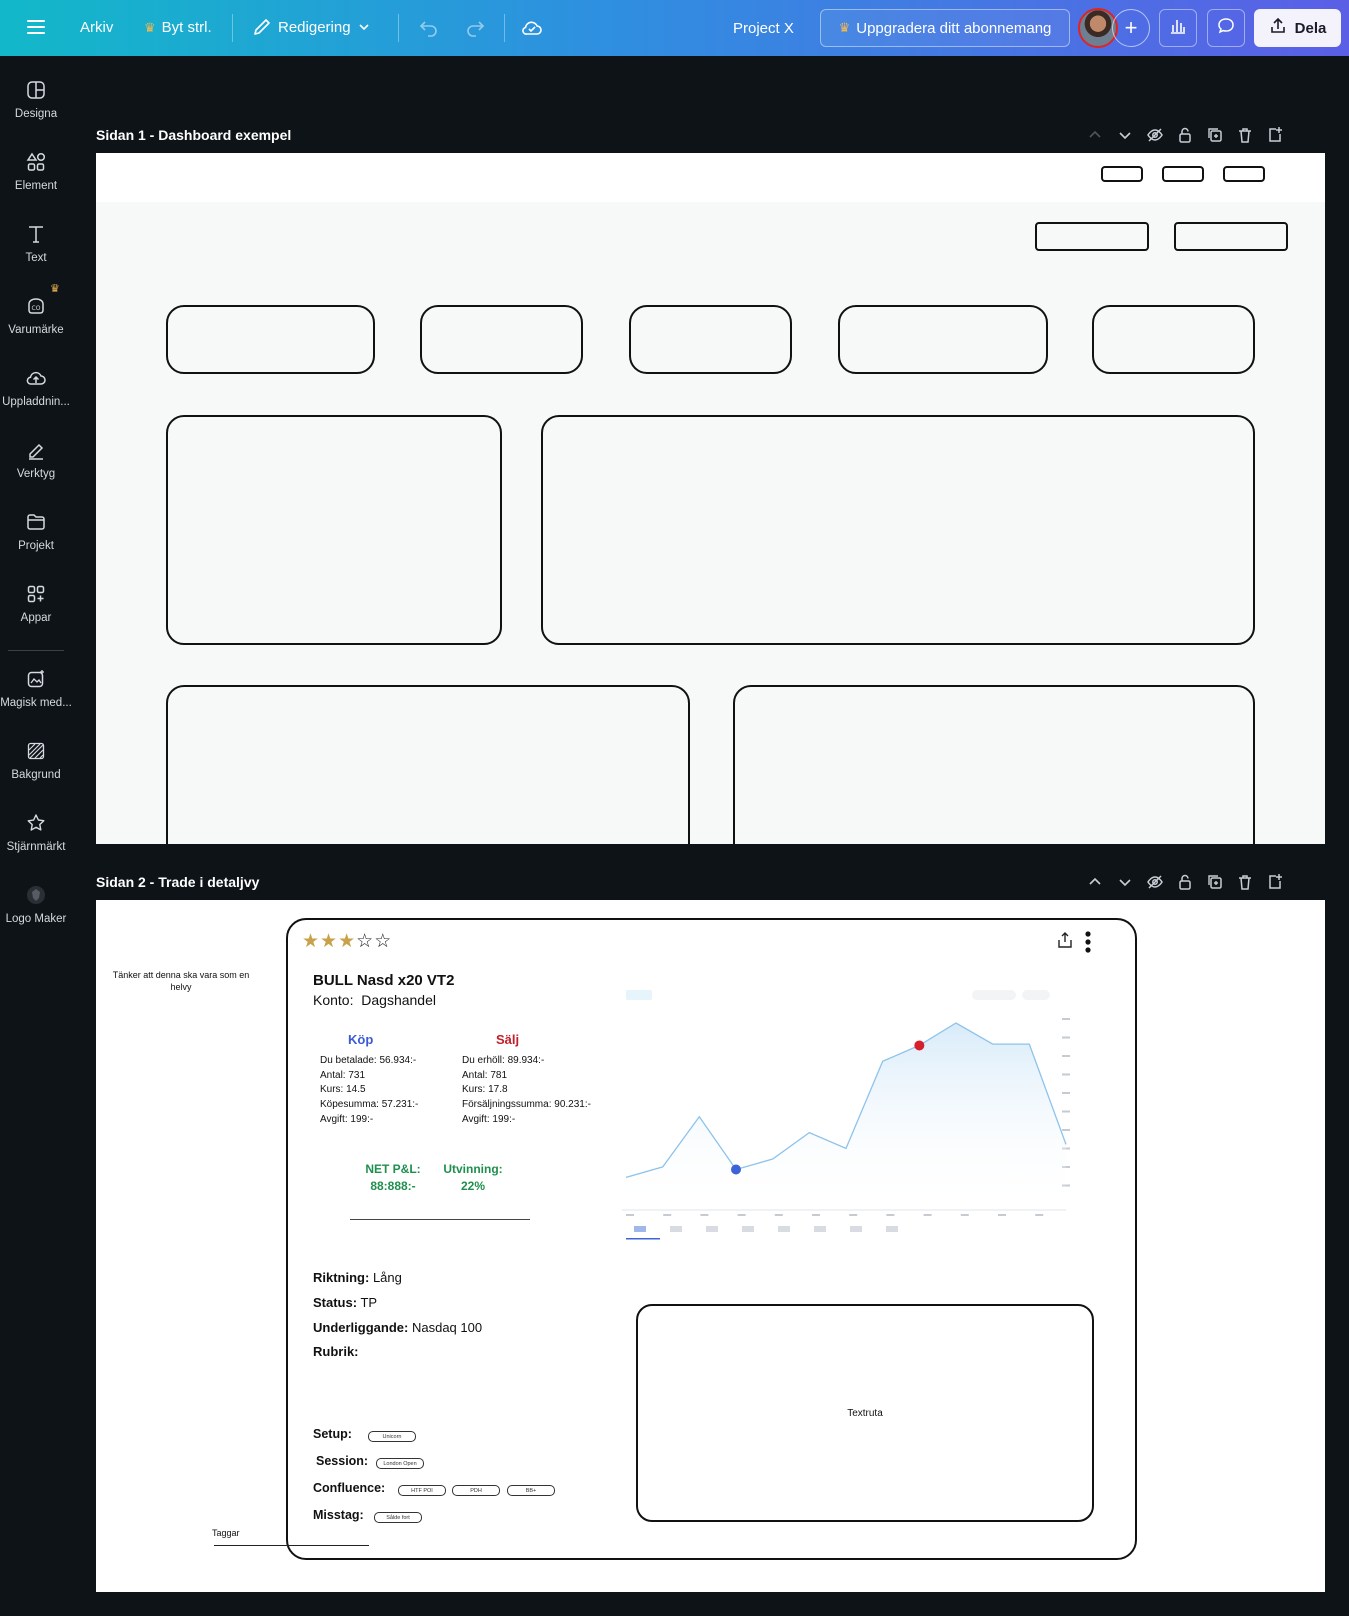 The image size is (1349, 1616). I want to click on crown-icon: ♛, so click(150, 27).